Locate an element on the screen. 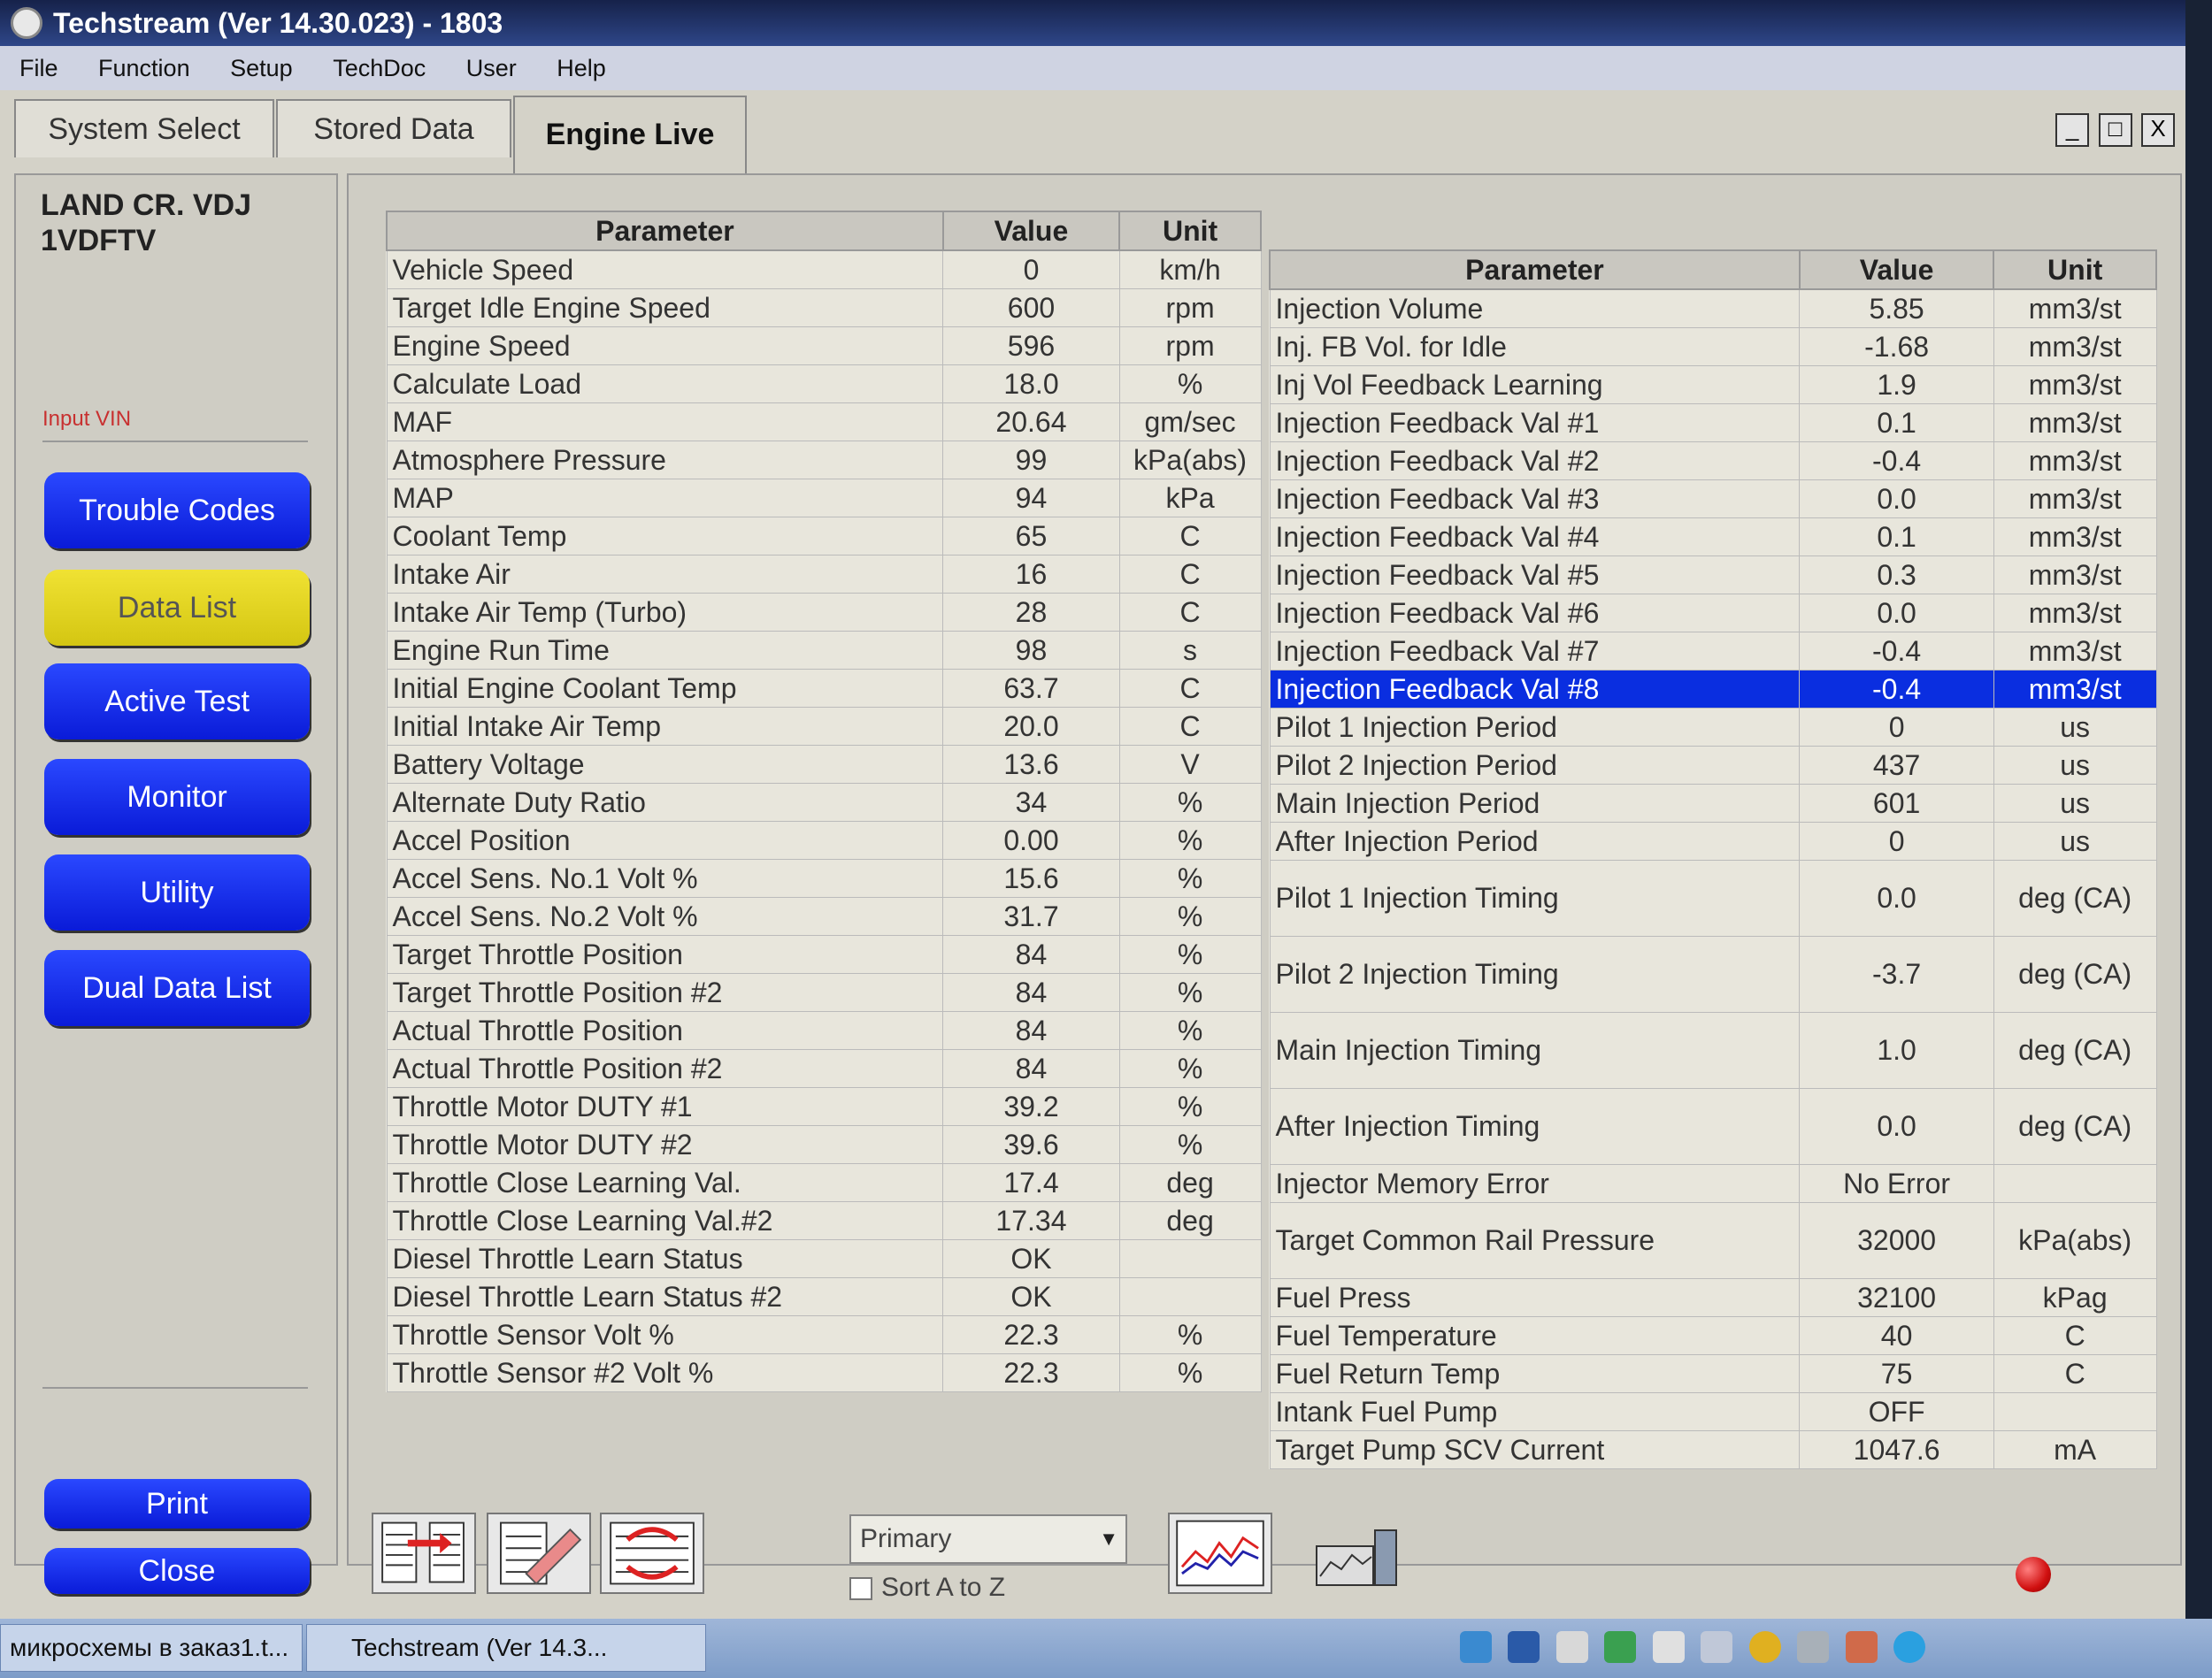  sort-a-to-z-checkbox: Sort A to Z is located at coordinates (927, 1588).